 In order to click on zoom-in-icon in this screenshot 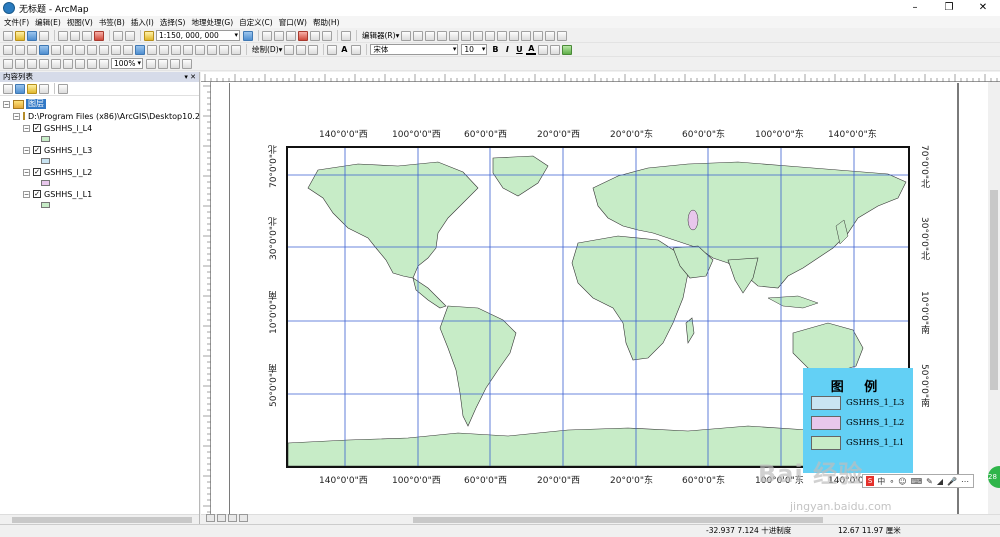, I will do `click(8, 49)`.